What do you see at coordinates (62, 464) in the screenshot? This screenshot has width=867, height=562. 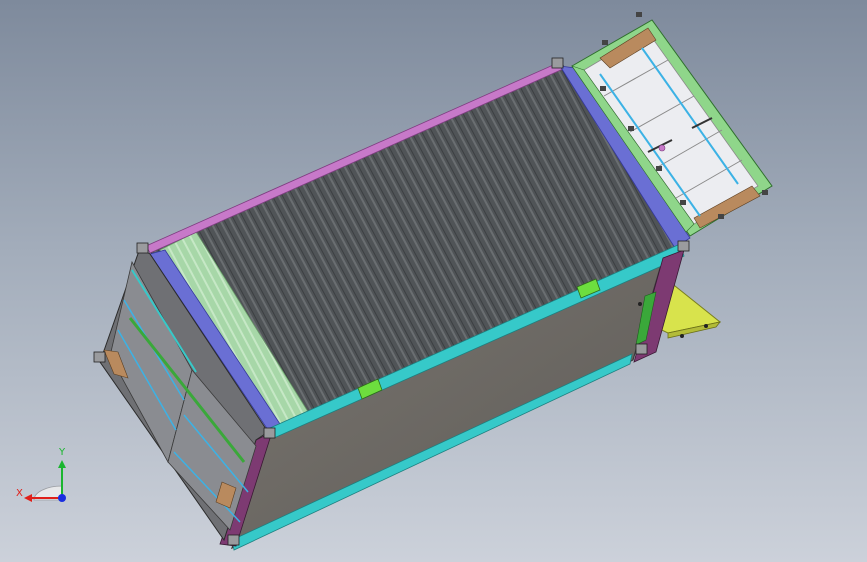 I see `y-axis-arrow` at bounding box center [62, 464].